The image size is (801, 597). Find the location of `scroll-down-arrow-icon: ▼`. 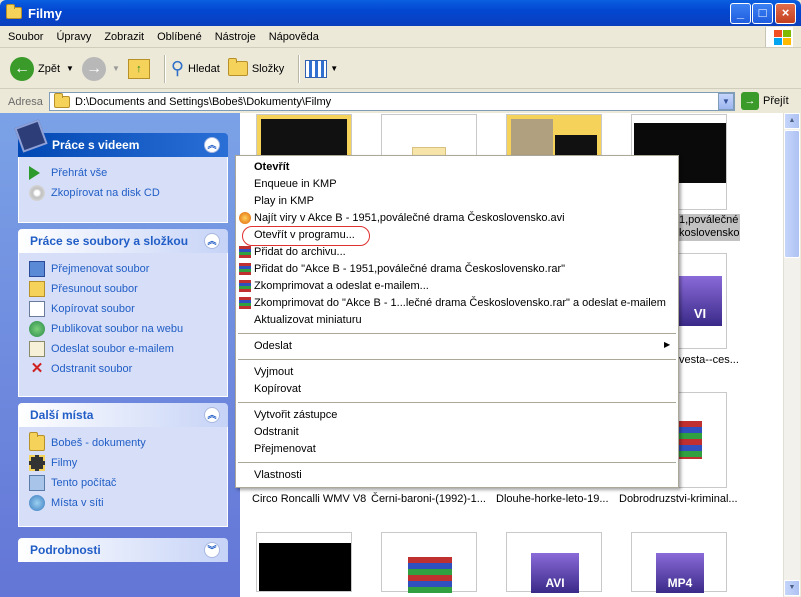

scroll-down-arrow-icon: ▼ is located at coordinates (792, 588).